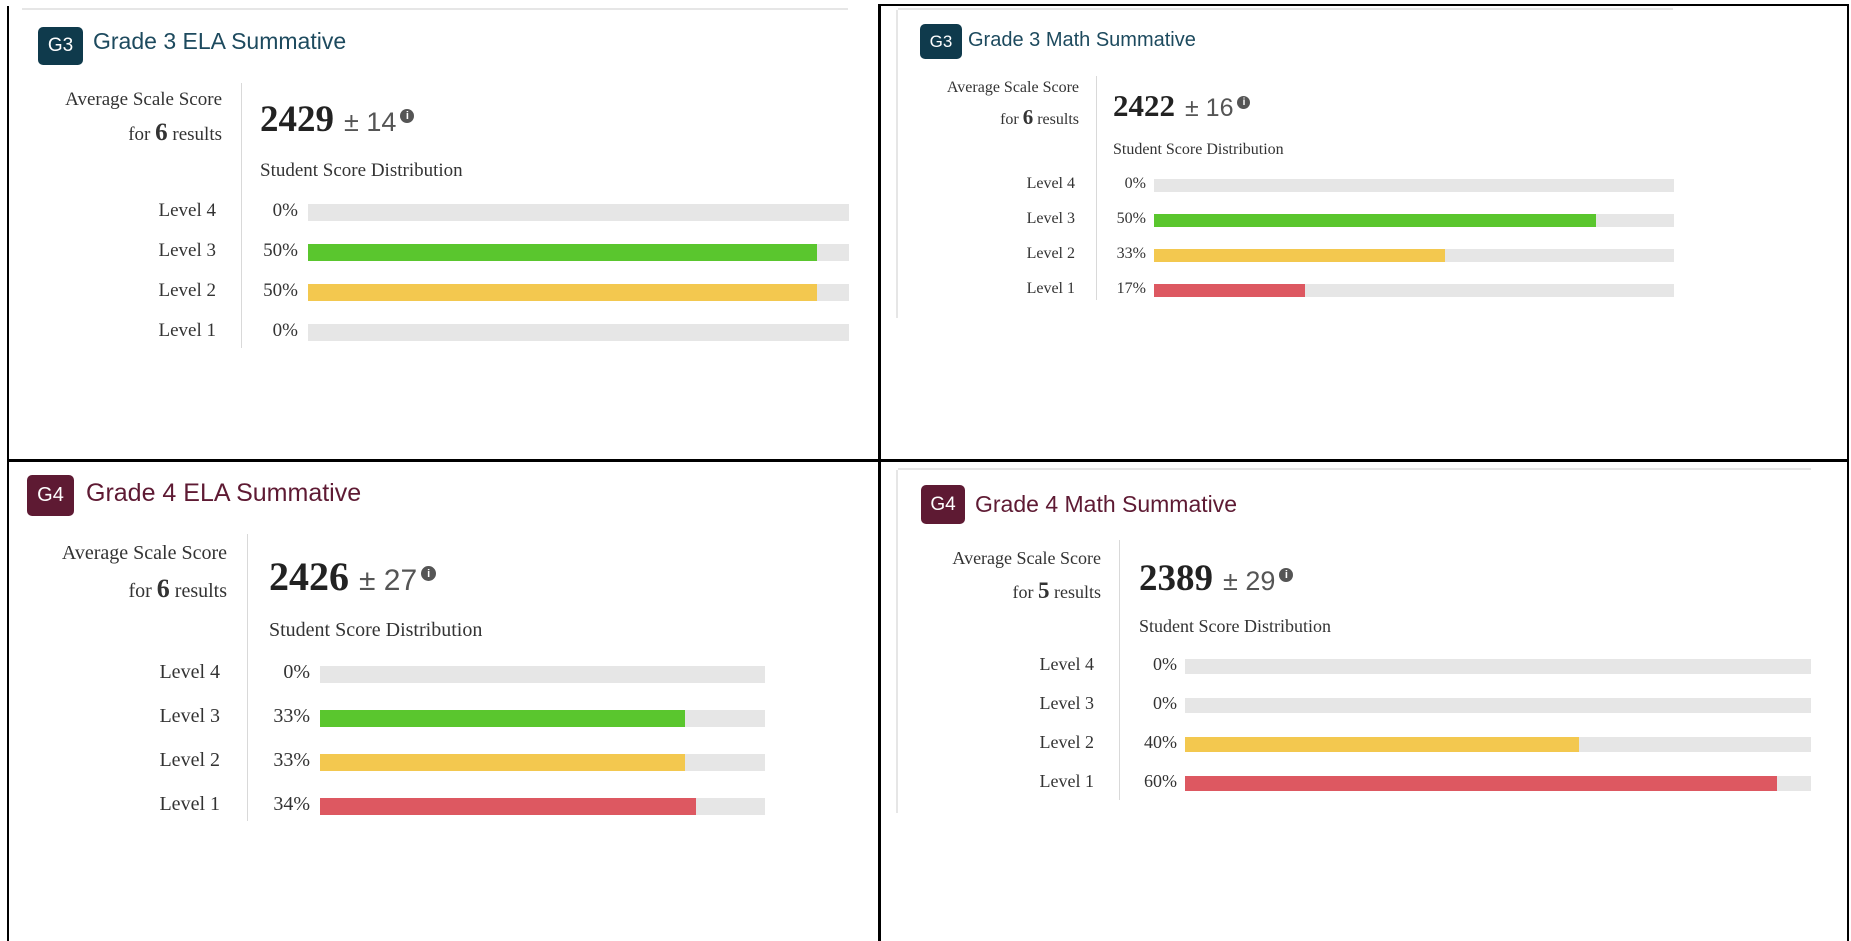 Image resolution: width=1851 pixels, height=941 pixels. I want to click on score-error-margin: ± 14, so click(370, 122).